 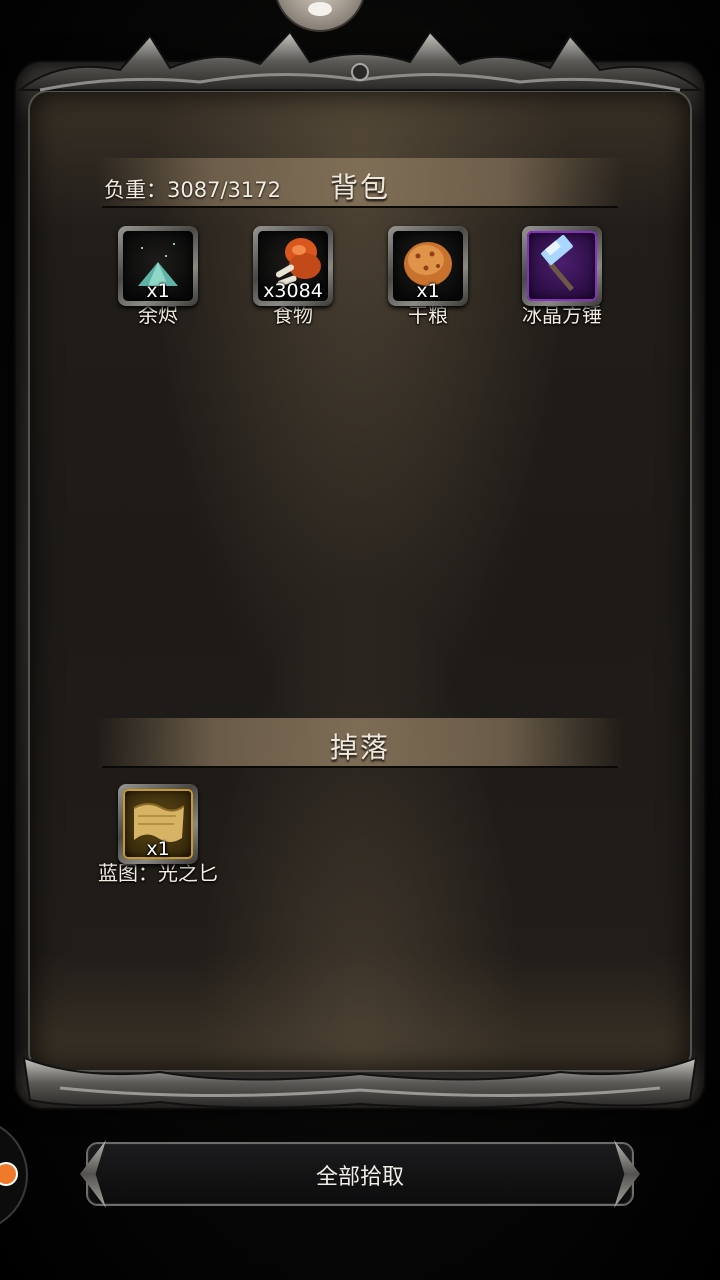 I want to click on ice-hammer-icon, so click(x=557, y=263).